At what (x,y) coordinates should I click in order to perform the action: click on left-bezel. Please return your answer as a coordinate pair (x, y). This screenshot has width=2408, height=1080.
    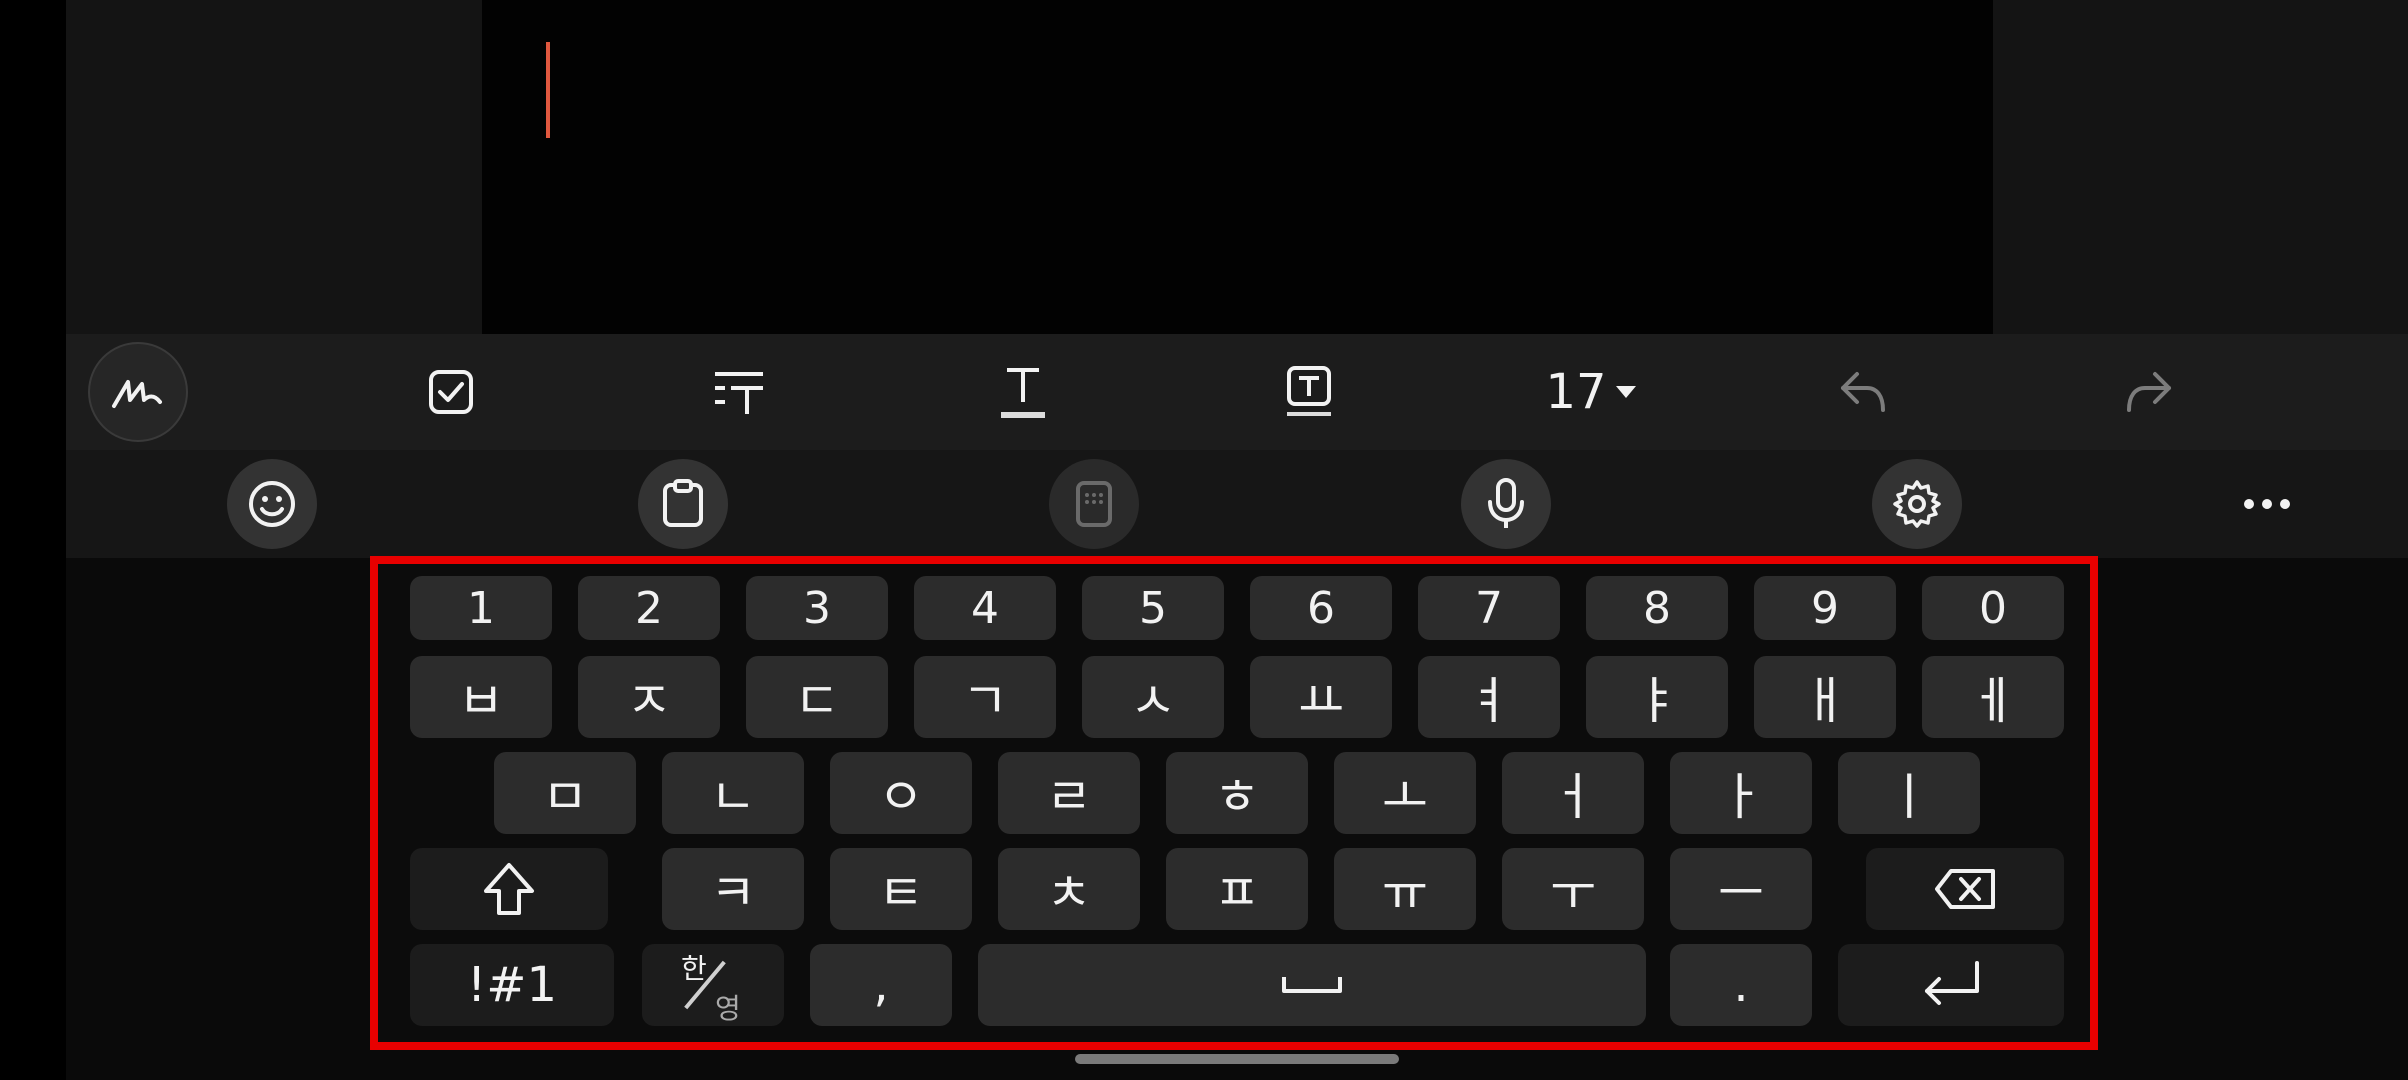
    Looking at the image, I should click on (33, 540).